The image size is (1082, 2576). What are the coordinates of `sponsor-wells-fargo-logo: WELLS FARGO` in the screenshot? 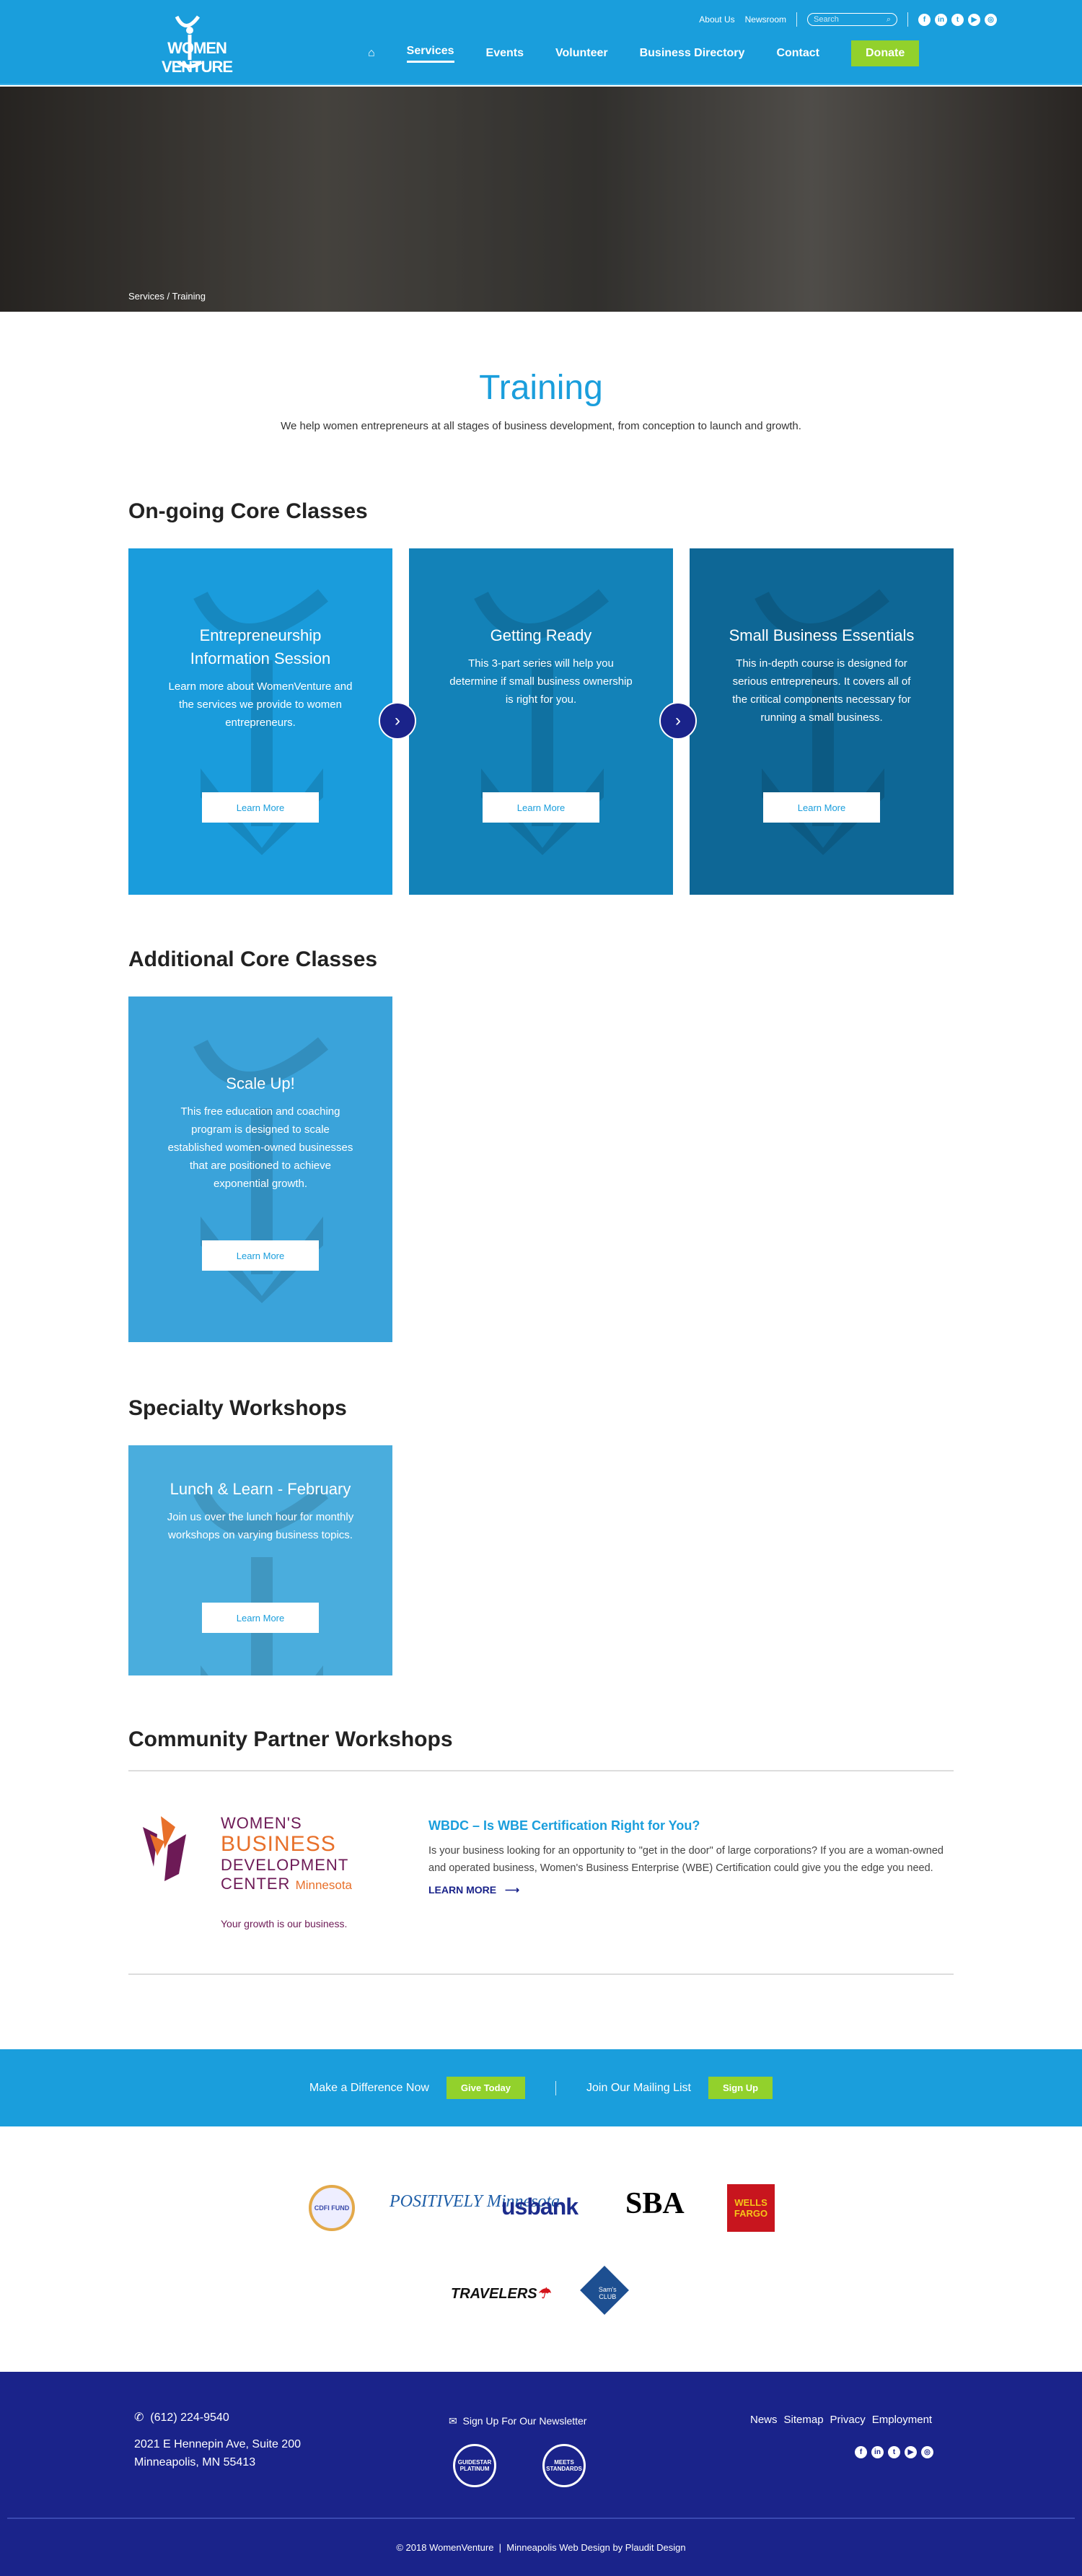 It's located at (751, 2208).